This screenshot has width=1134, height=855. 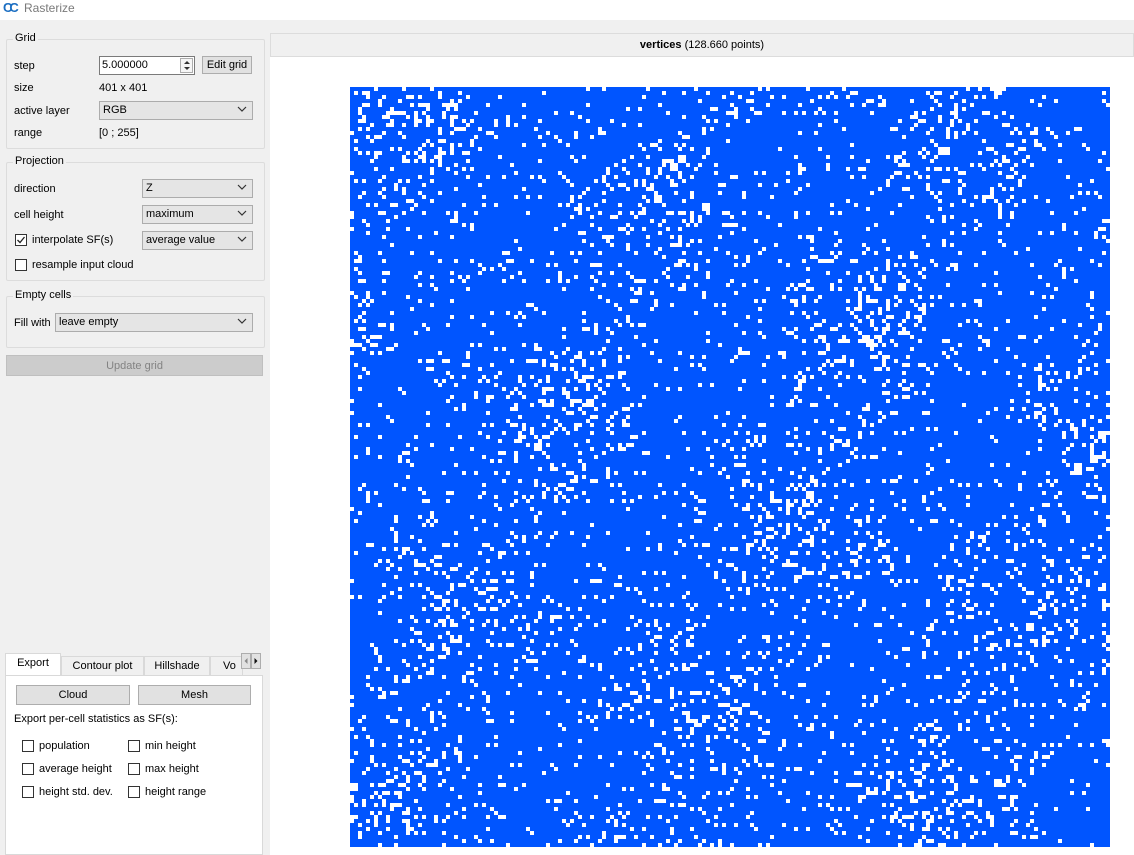 I want to click on grid-group-title: Grid, so click(x=25, y=38).